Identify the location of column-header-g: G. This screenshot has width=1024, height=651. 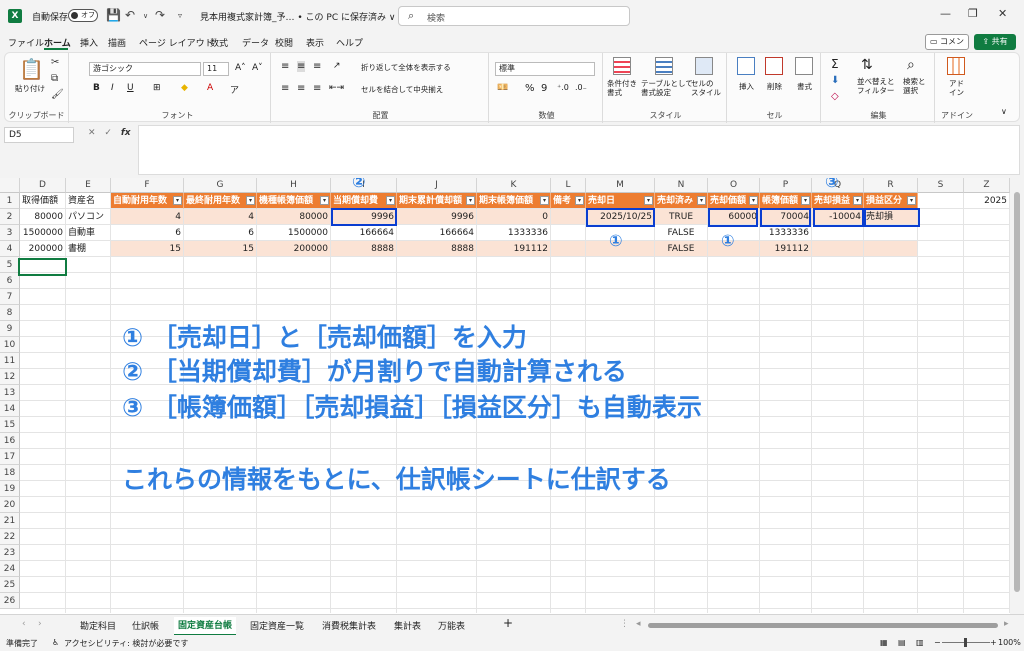
(220, 185).